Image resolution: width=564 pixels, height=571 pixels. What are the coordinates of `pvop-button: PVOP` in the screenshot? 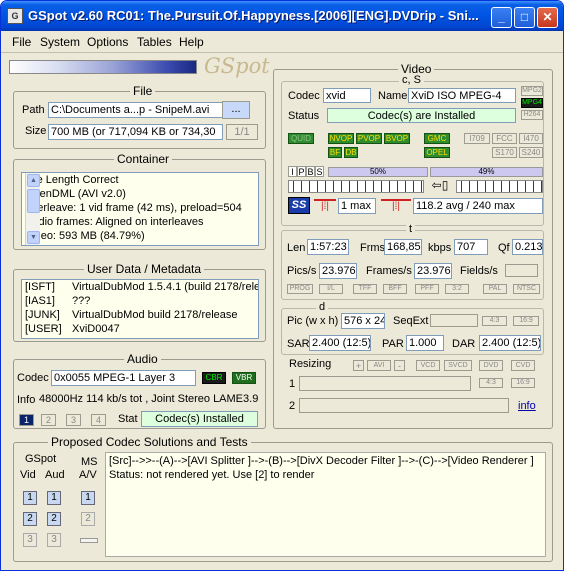 It's located at (369, 138).